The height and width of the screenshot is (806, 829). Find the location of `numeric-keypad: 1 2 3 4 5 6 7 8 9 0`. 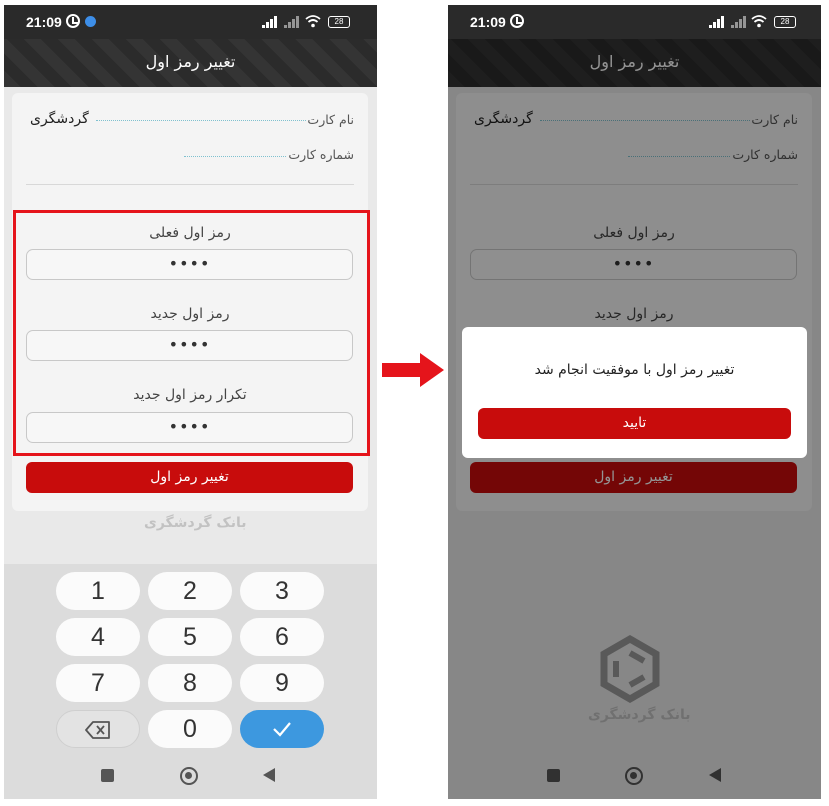

numeric-keypad: 1 2 3 4 5 6 7 8 9 0 is located at coordinates (190, 681).